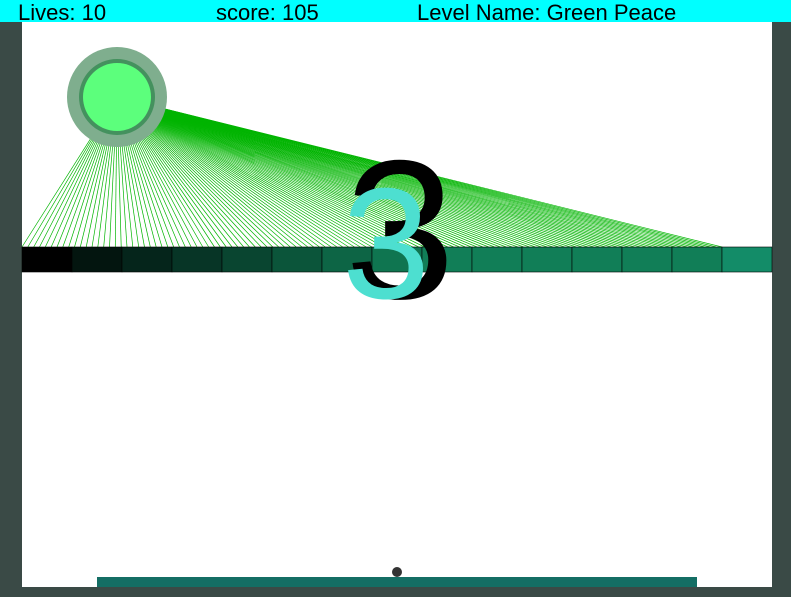 This screenshot has height=597, width=791. What do you see at coordinates (117, 97) in the screenshot?
I see `sun-core` at bounding box center [117, 97].